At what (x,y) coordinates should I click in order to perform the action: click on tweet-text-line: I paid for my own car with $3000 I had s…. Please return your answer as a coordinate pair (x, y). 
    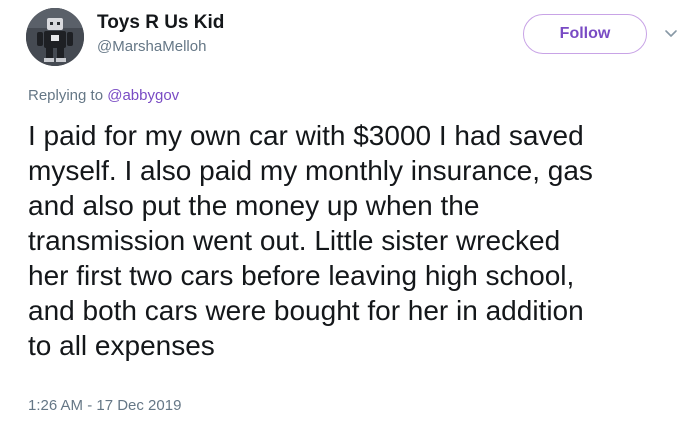
    Looking at the image, I should click on (306, 135).